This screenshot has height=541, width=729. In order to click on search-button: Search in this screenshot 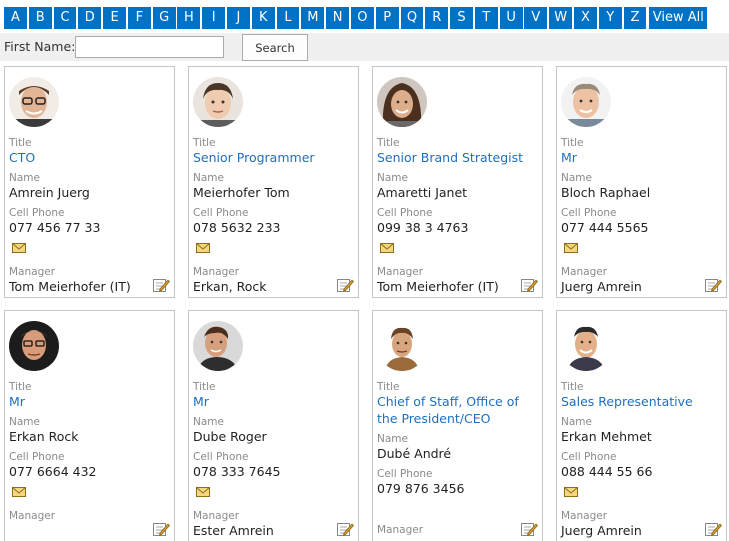, I will do `click(275, 47)`.